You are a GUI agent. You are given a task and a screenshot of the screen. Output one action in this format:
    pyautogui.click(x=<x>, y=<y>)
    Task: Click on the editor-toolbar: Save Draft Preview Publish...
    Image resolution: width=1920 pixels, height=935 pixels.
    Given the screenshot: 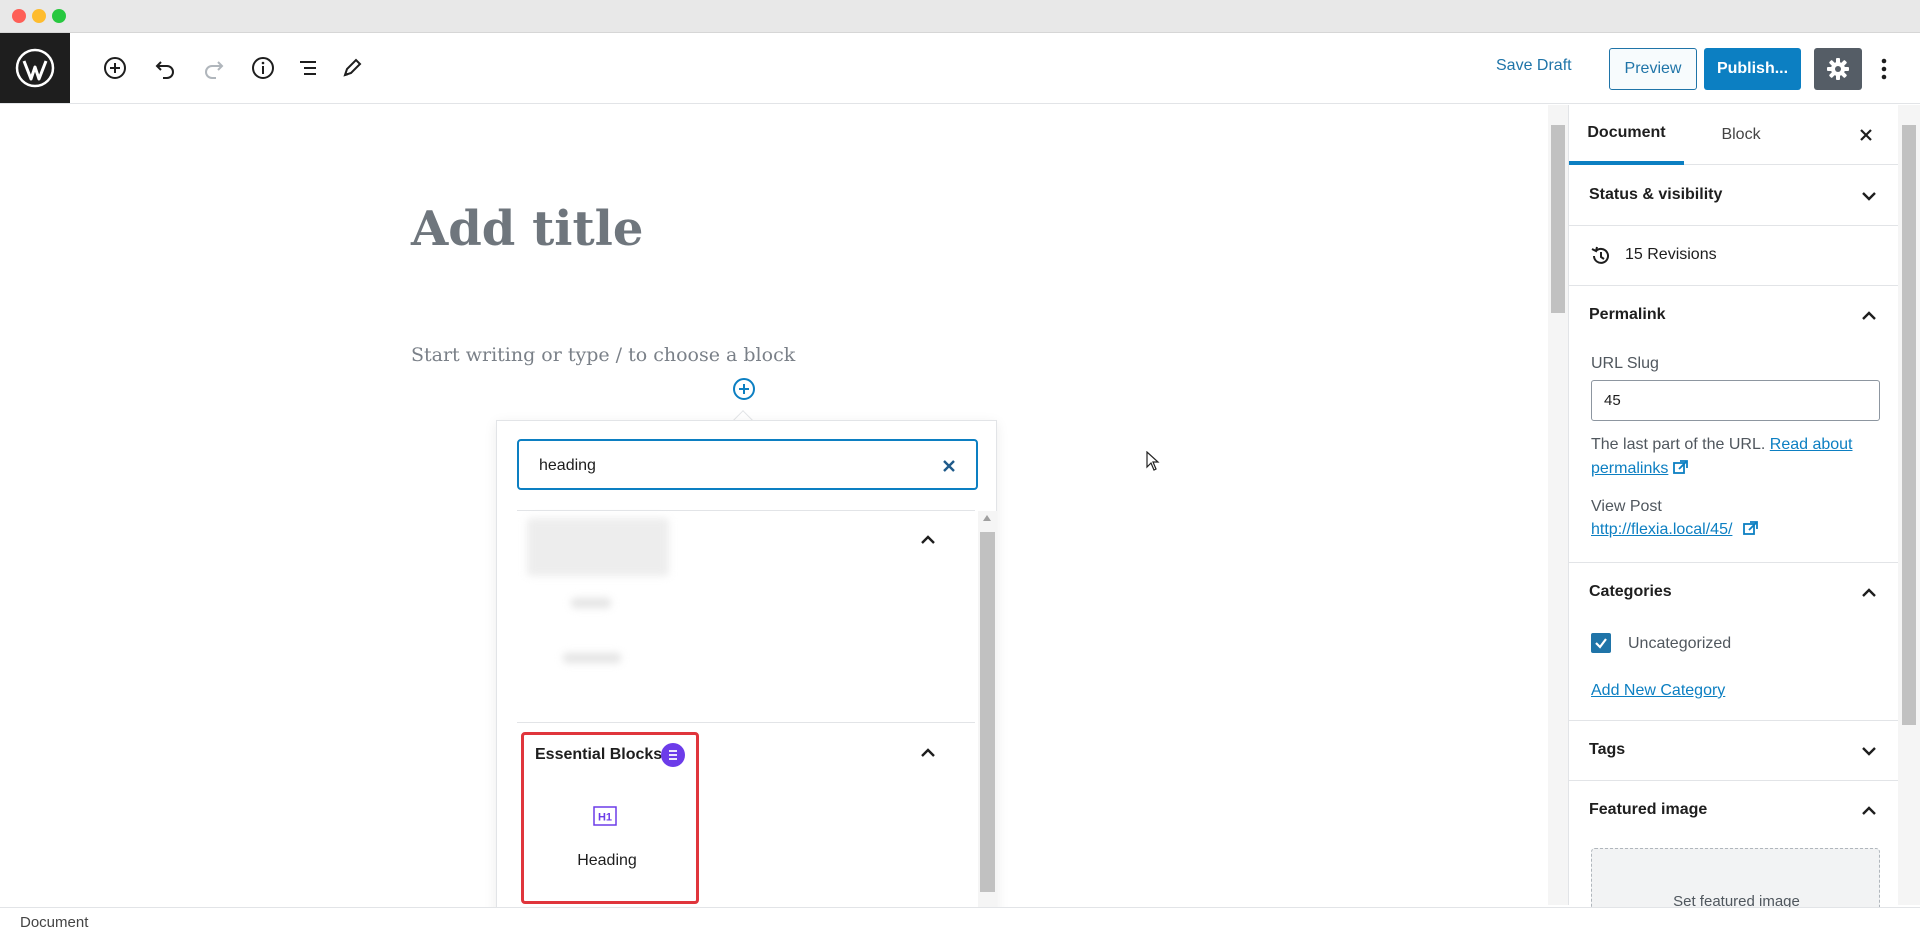 What is the action you would take?
    pyautogui.click(x=960, y=68)
    